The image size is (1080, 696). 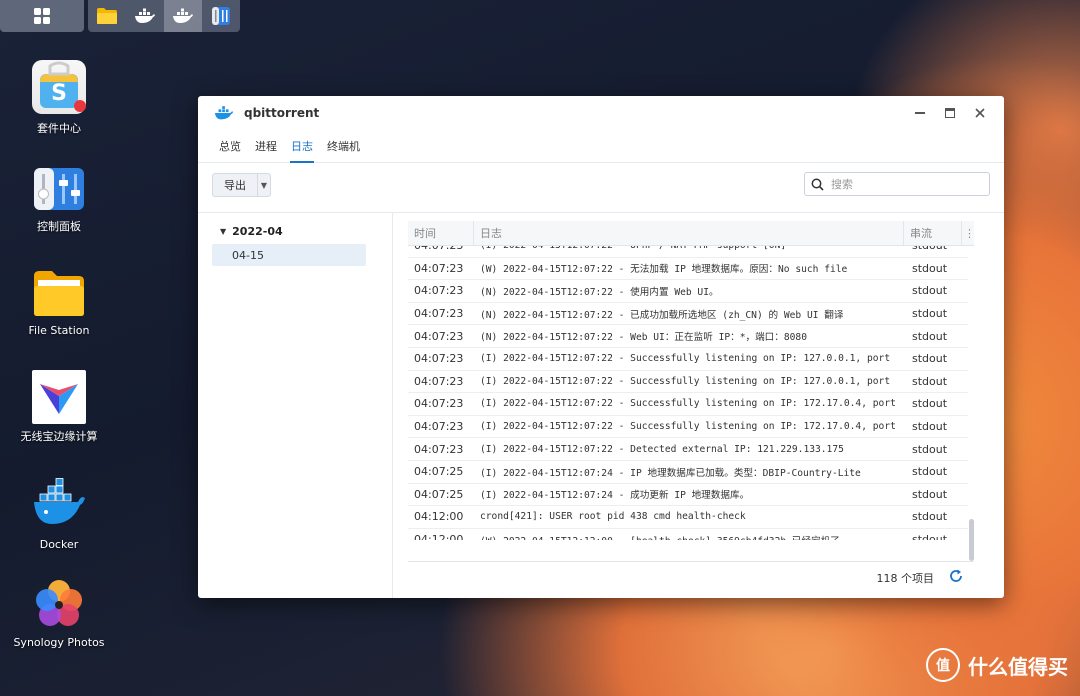 What do you see at coordinates (289, 255) in the screenshot?
I see `tree-item-day: 04-15` at bounding box center [289, 255].